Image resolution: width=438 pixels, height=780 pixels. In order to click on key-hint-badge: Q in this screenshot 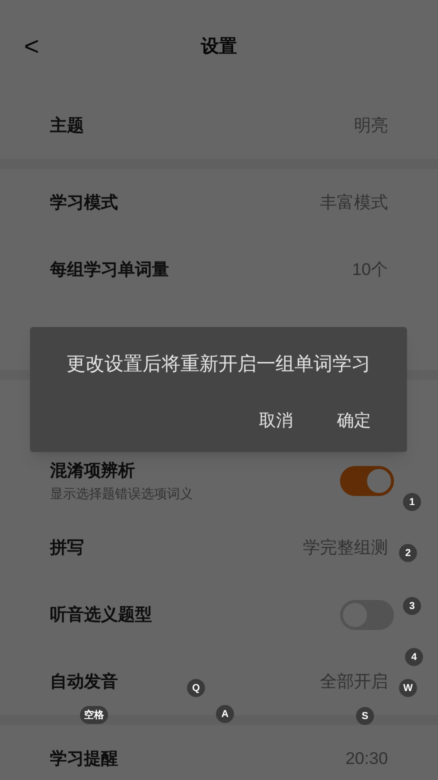, I will do `click(196, 688)`.